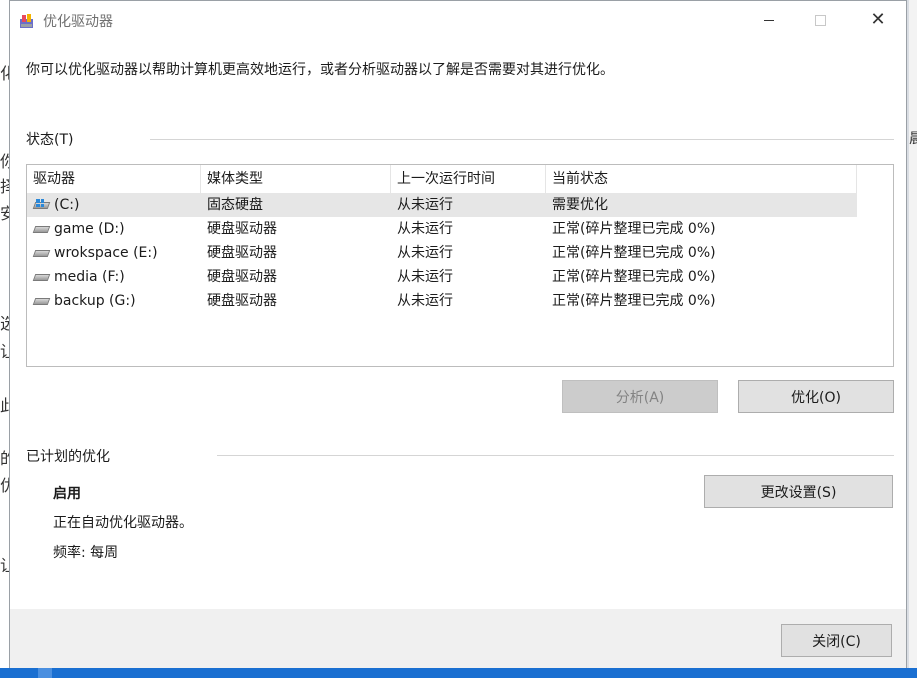 The image size is (917, 678). What do you see at coordinates (235, 205) in the screenshot?
I see `drive-media-type: 固态硬盘` at bounding box center [235, 205].